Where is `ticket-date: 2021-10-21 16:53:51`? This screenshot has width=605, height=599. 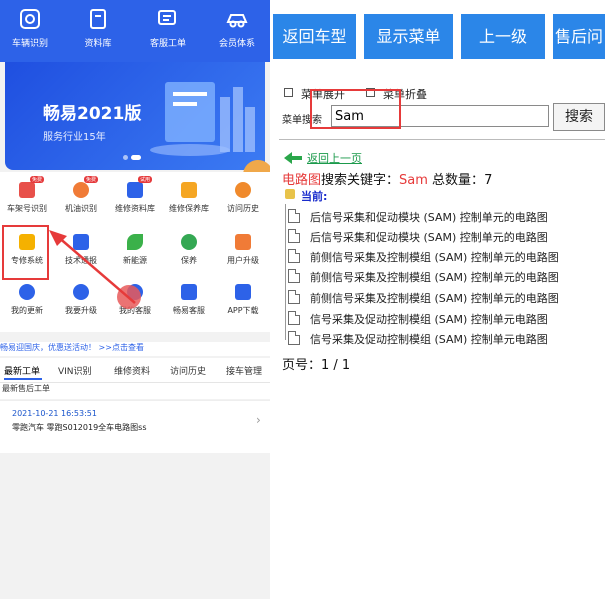 ticket-date: 2021-10-21 16:53:51 is located at coordinates (54, 413).